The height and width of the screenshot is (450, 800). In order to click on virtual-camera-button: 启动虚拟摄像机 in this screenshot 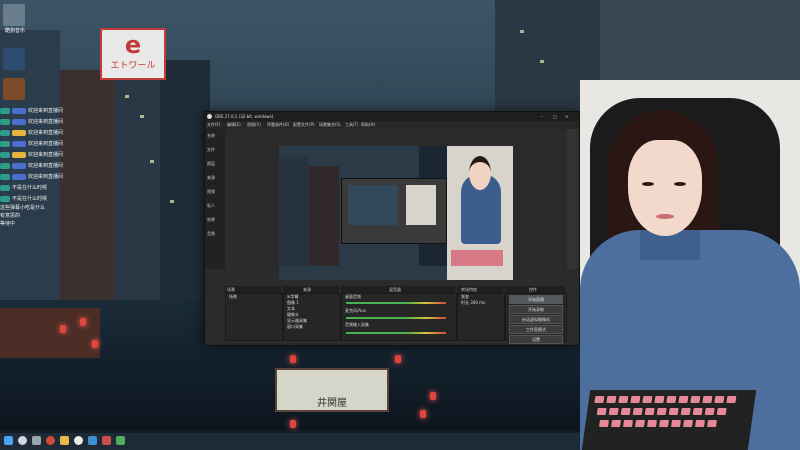, I will do `click(536, 319)`.